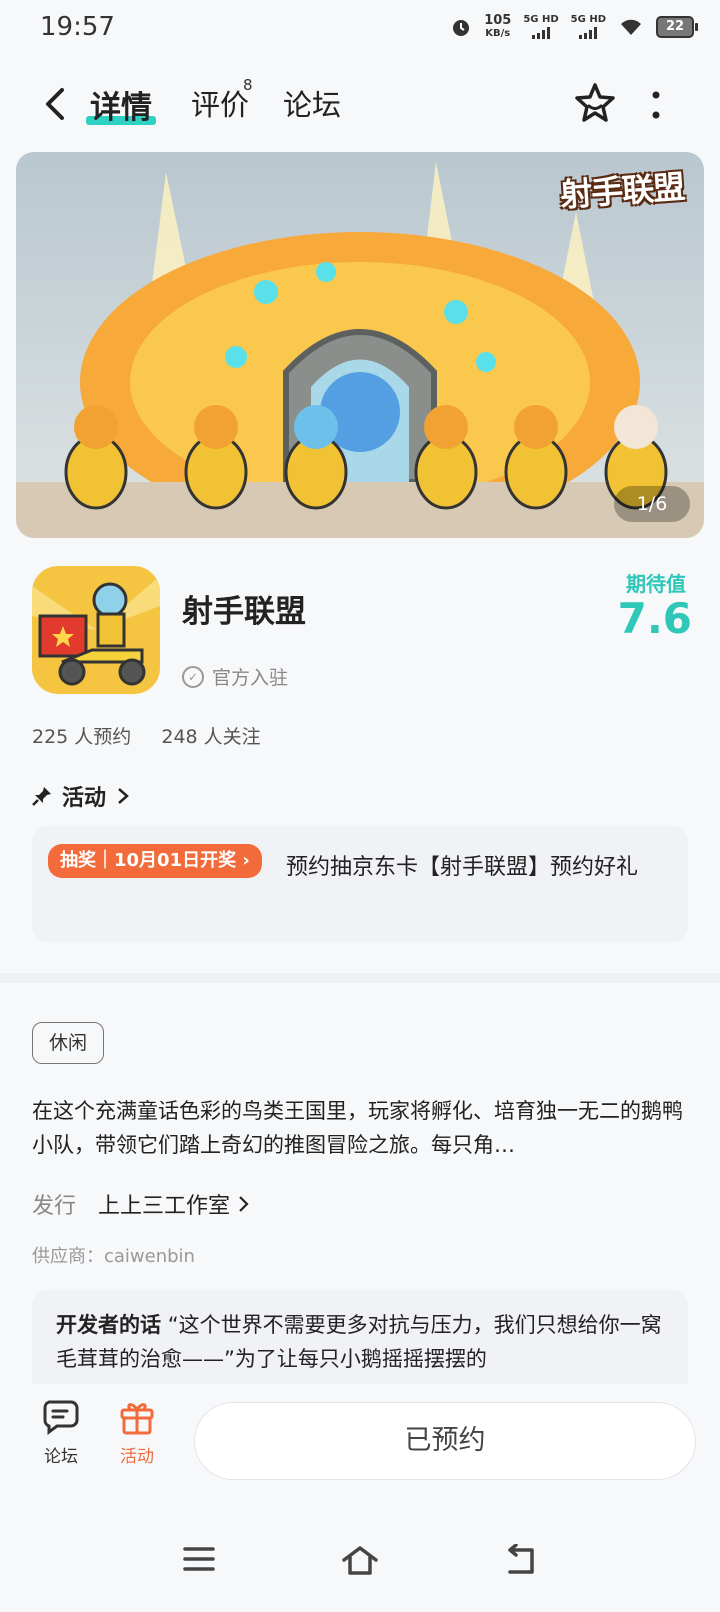 The width and height of the screenshot is (720, 1612). What do you see at coordinates (246, 860) in the screenshot?
I see `chevron-right-icon: ›` at bounding box center [246, 860].